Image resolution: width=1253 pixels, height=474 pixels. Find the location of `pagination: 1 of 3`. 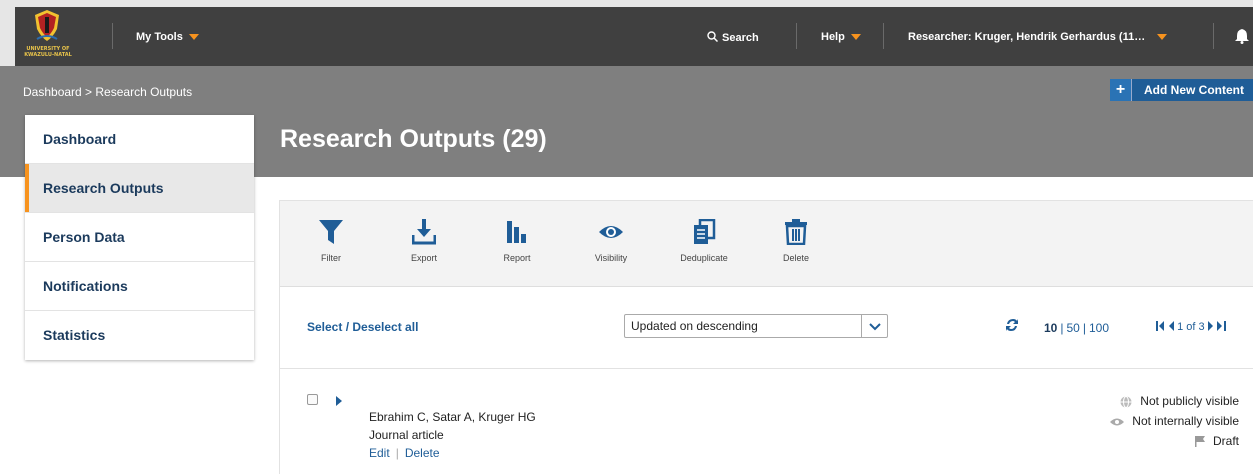

pagination: 1 of 3 is located at coordinates (1191, 327).